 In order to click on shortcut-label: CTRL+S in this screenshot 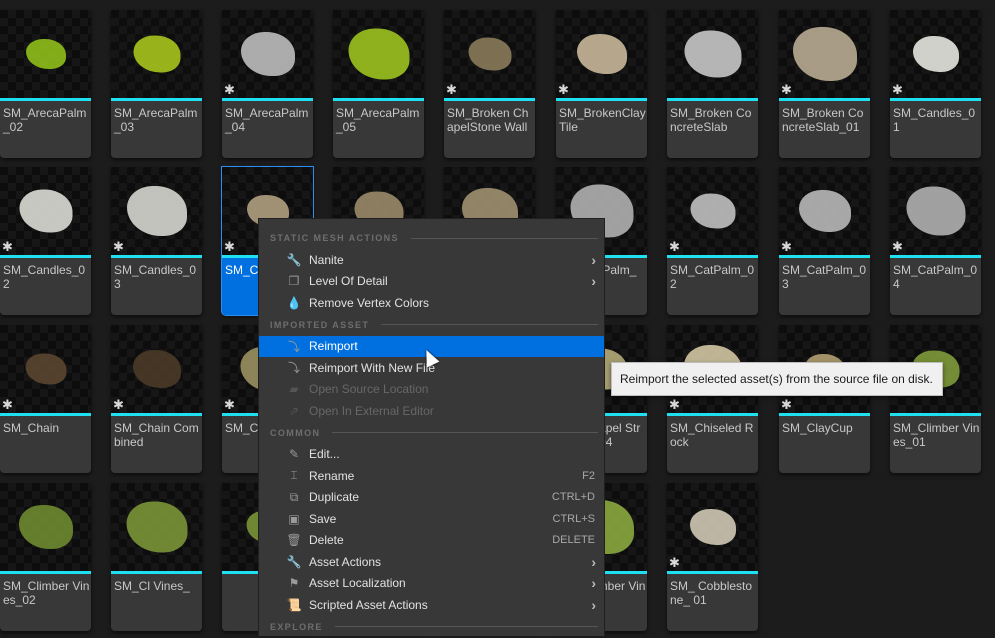, I will do `click(574, 518)`.